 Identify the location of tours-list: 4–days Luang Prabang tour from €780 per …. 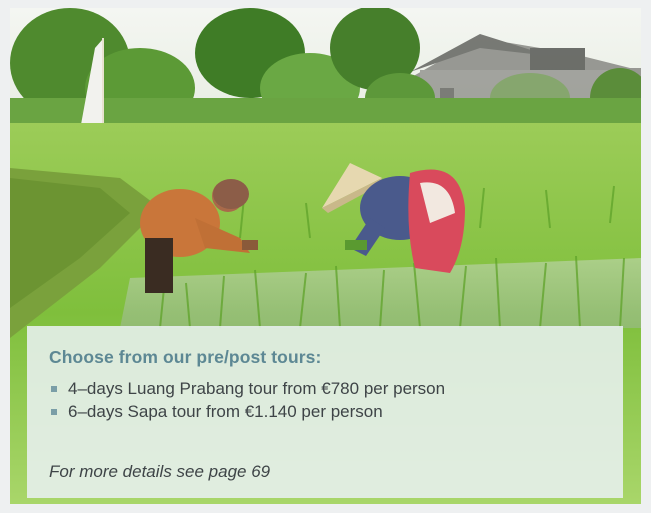
(325, 400).